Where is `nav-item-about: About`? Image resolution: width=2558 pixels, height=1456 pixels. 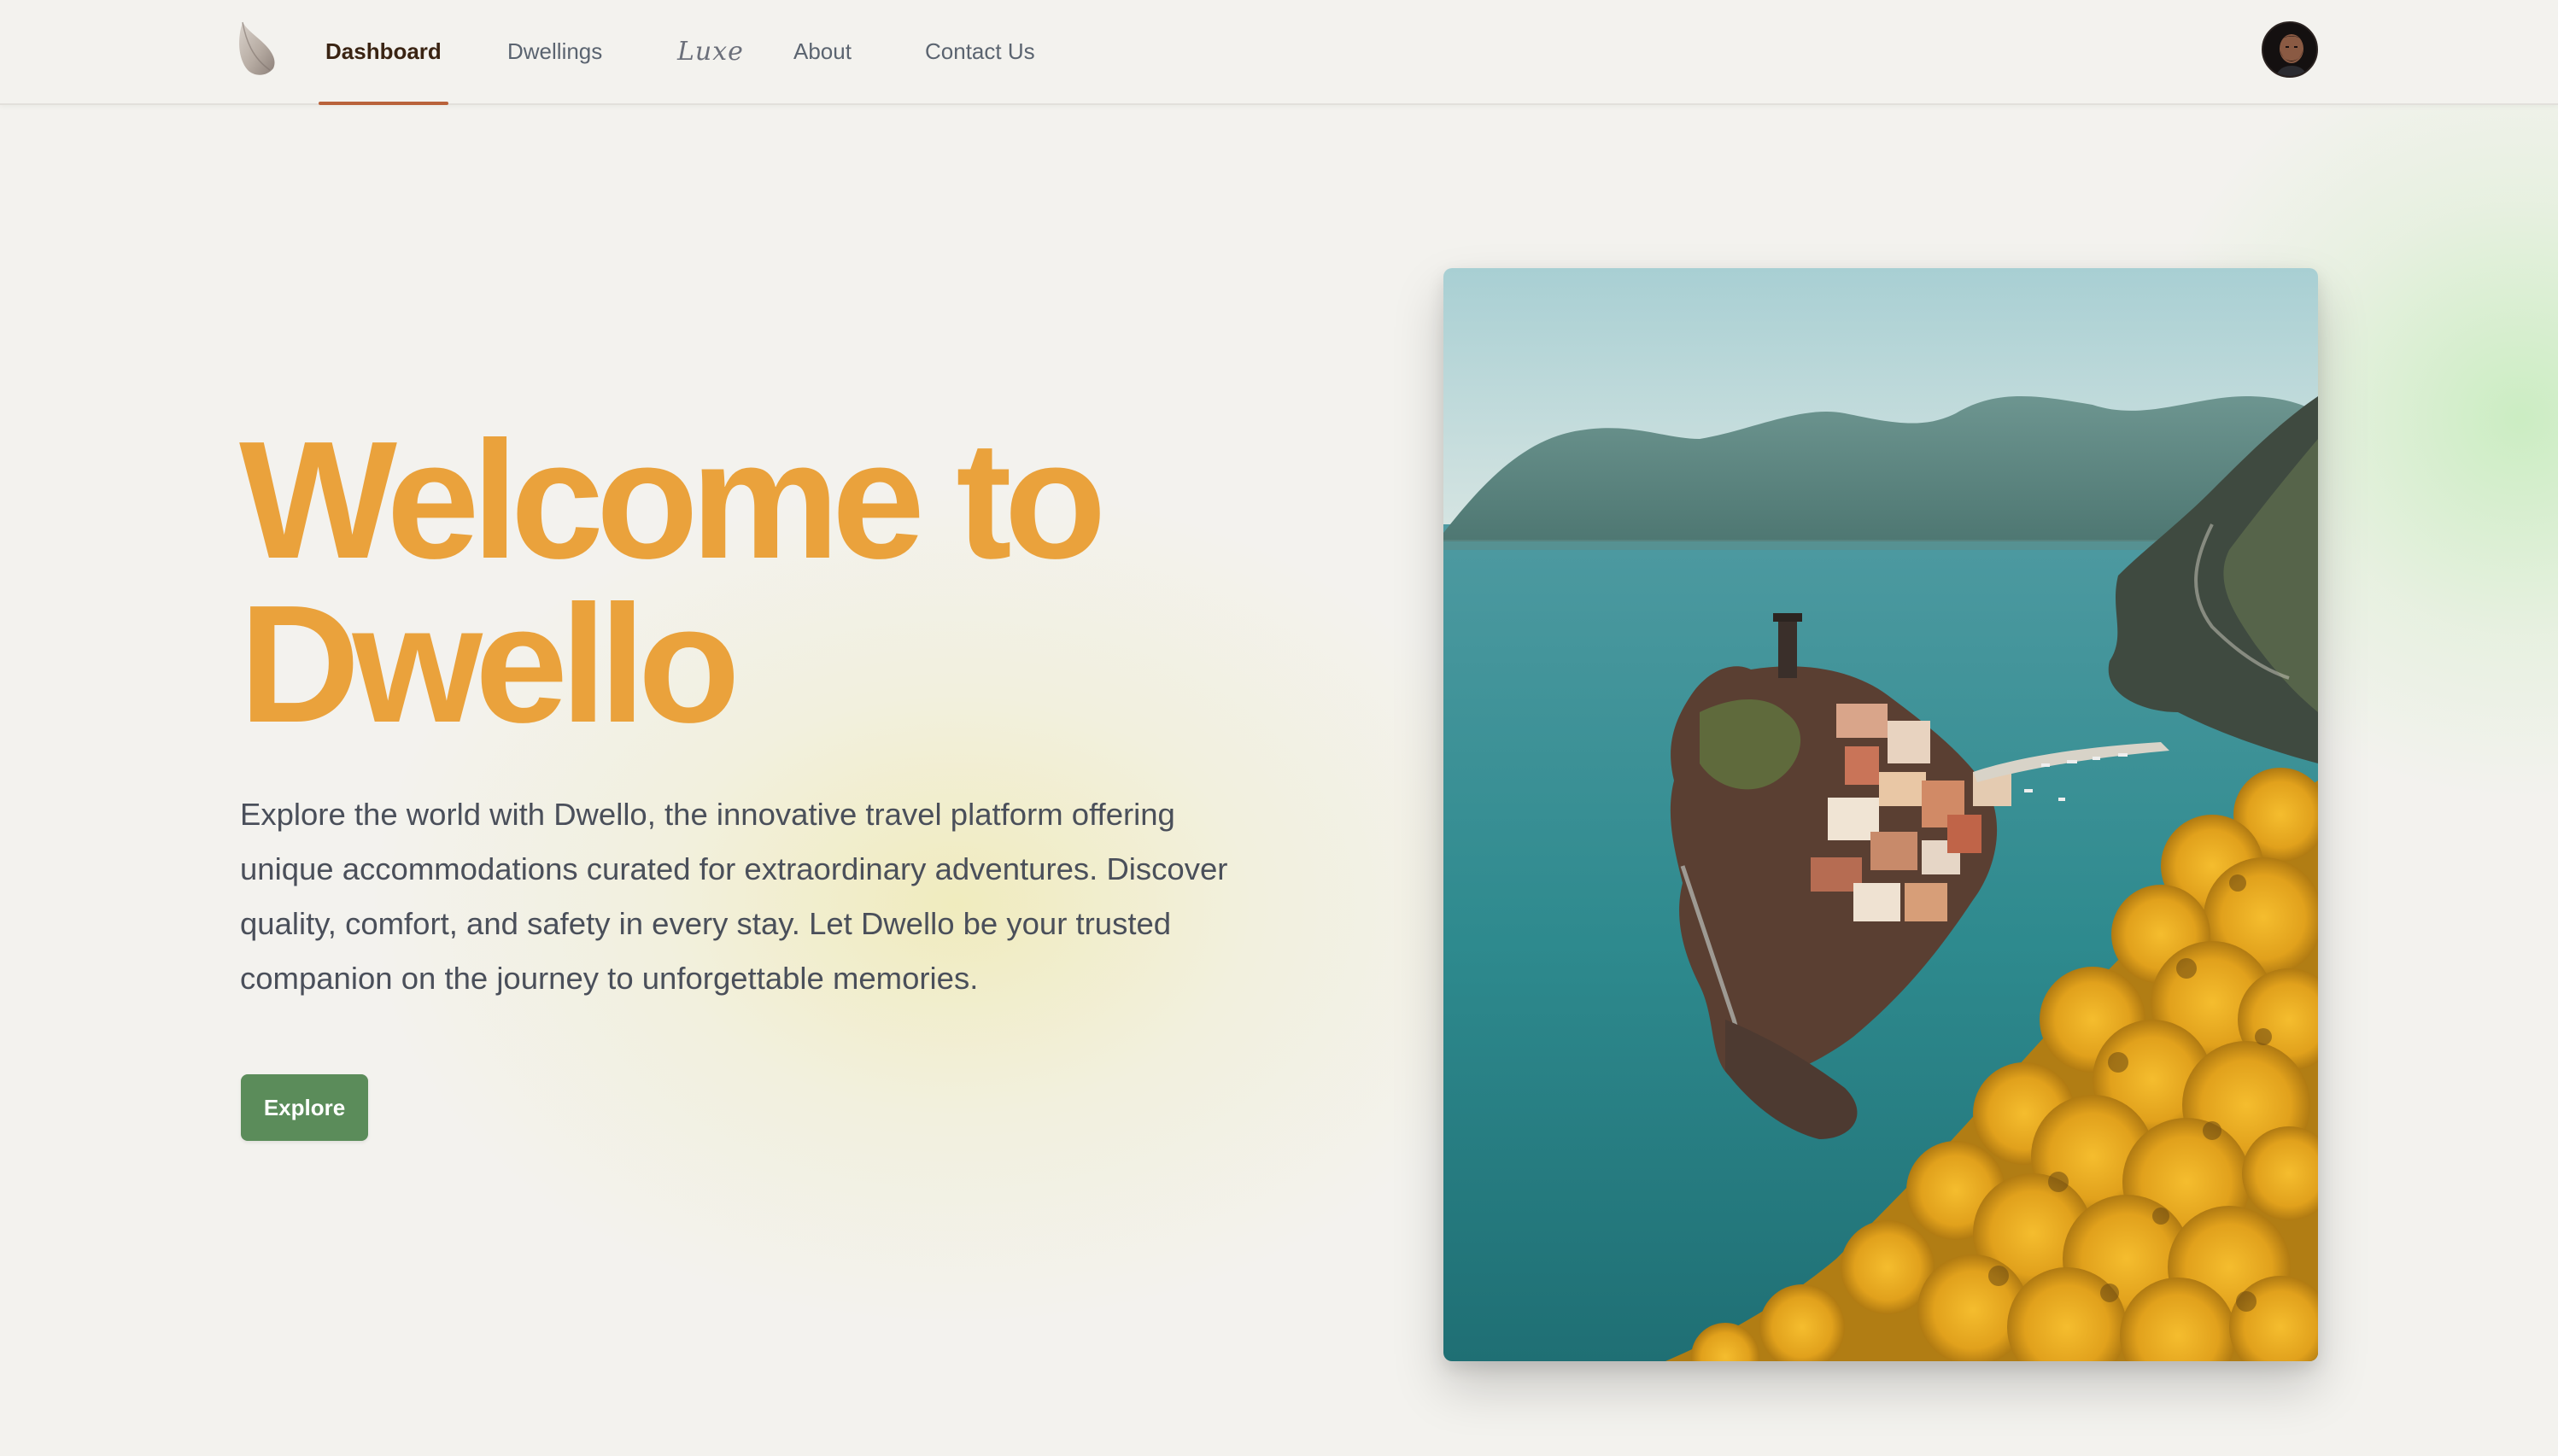 nav-item-about: About is located at coordinates (823, 52).